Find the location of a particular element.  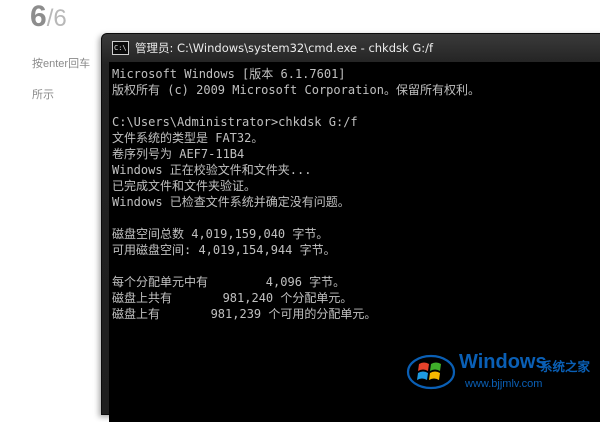

console-line: 磁盘上共有 981,240 个分配单元。 is located at coordinates (232, 298).